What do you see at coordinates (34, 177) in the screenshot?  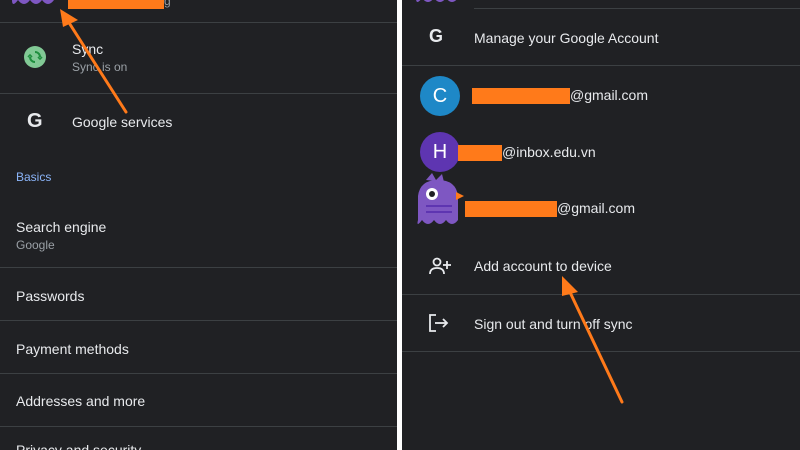 I see `section-heading-basics: Basics` at bounding box center [34, 177].